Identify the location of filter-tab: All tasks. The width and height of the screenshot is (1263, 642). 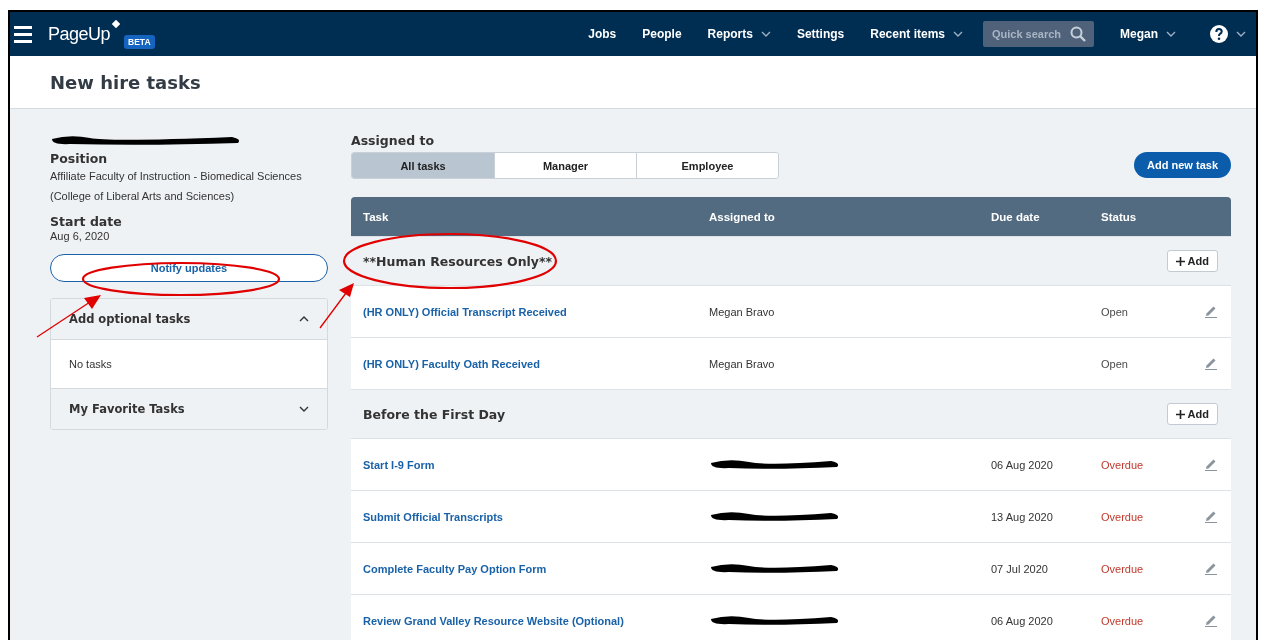
(423, 165).